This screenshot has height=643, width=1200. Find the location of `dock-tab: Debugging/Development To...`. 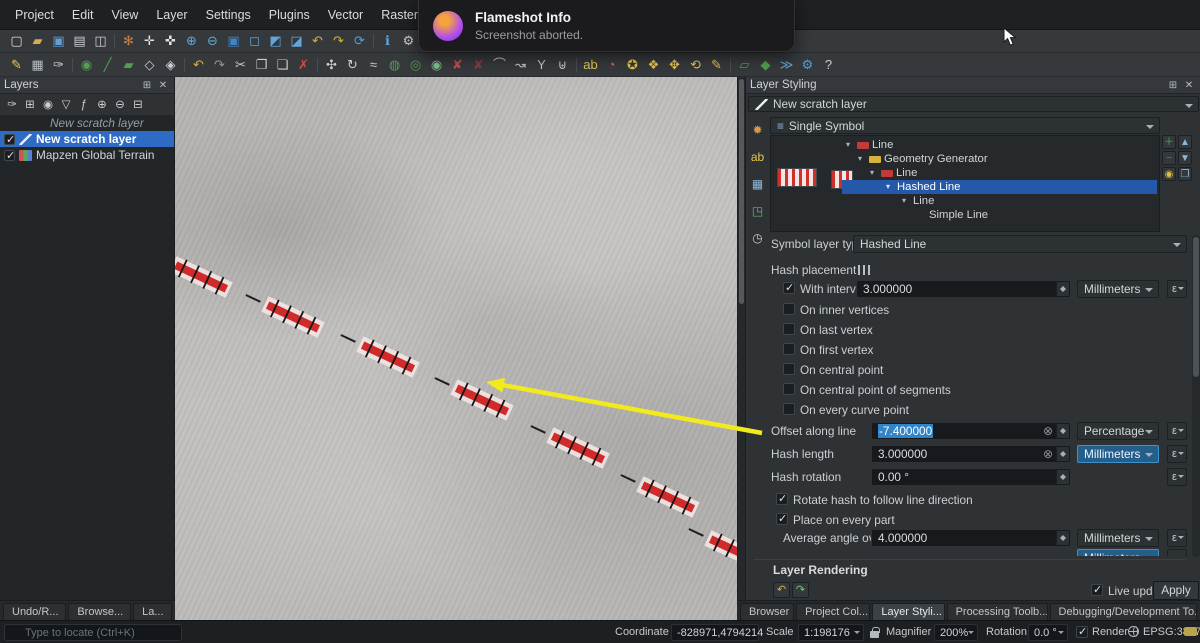

dock-tab: Debugging/Development To... is located at coordinates (1123, 611).